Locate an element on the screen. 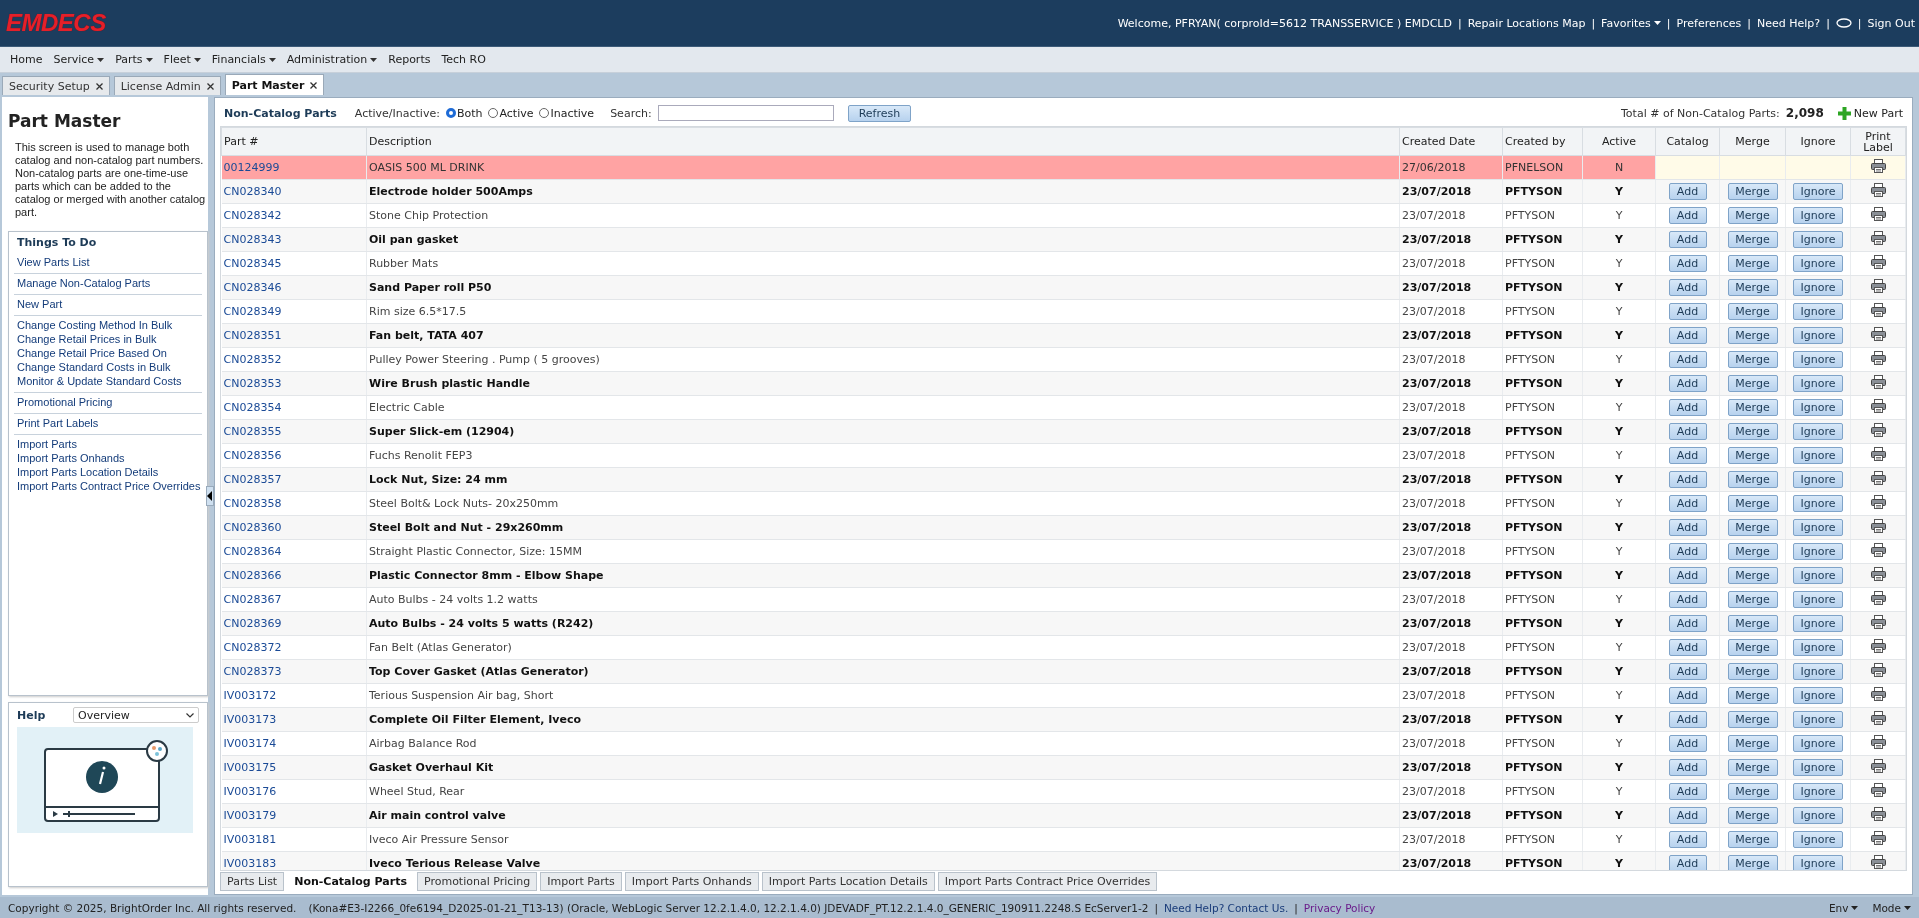 The width and height of the screenshot is (1919, 918). help-link: Need Help? Contact Us. is located at coordinates (1226, 907).